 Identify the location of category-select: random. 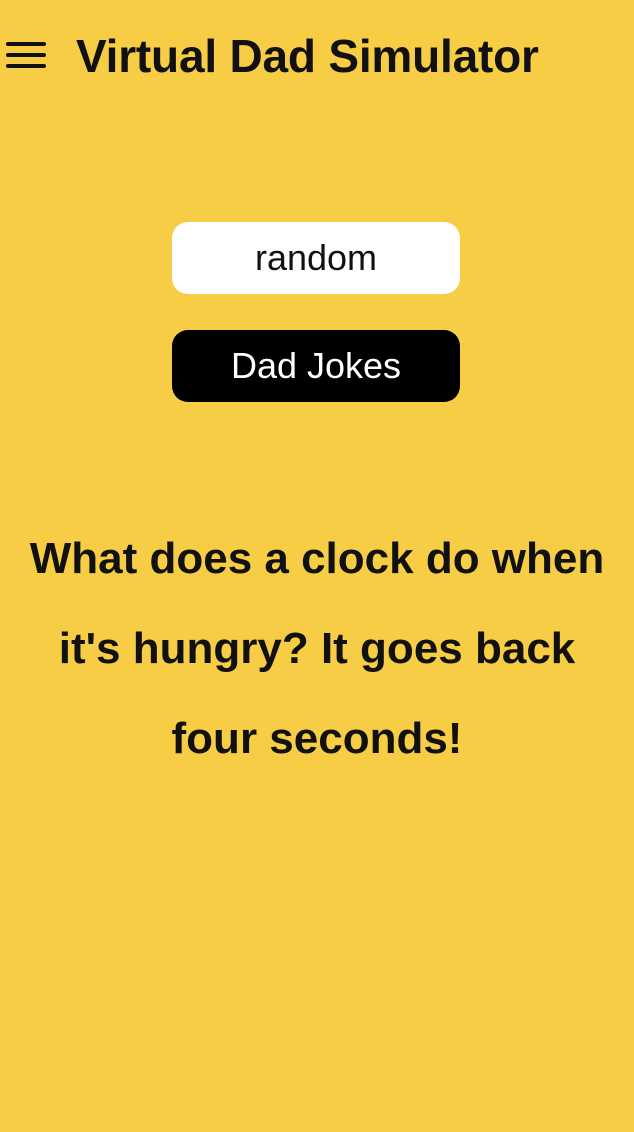
(316, 258).